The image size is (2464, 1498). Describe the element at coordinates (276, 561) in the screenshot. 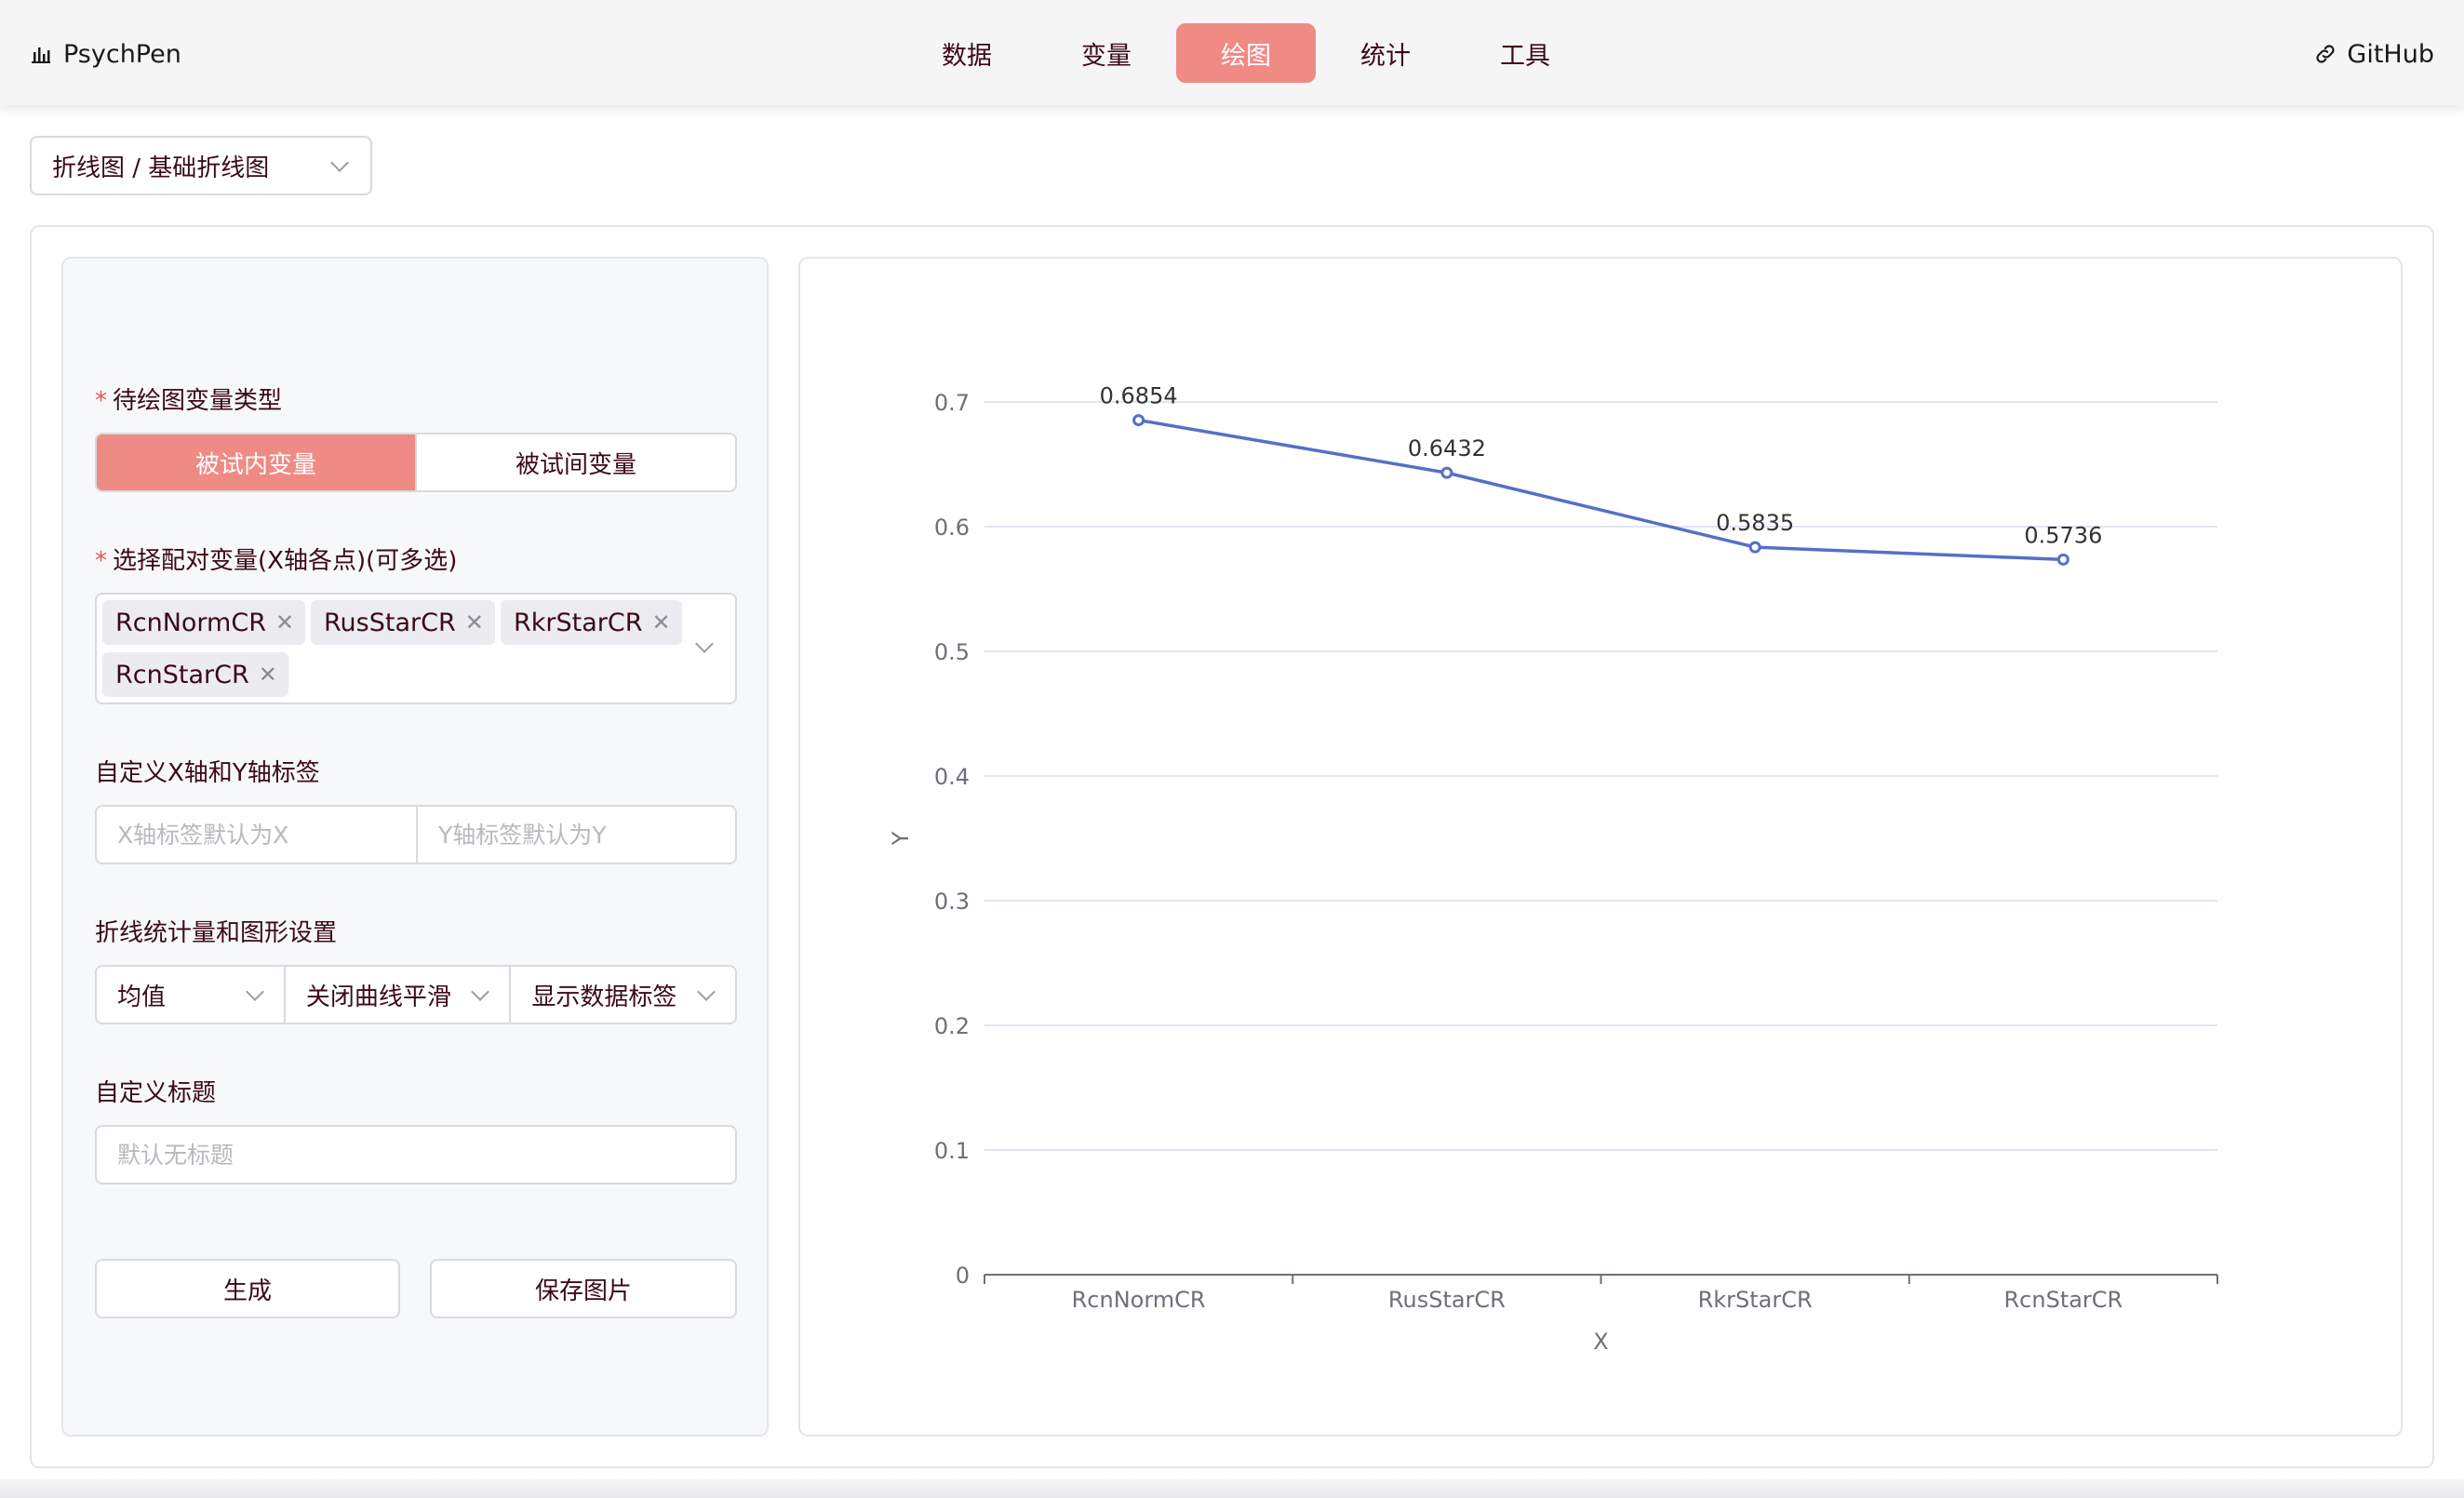

I see `paired-vars-label: * 选择配对变量(X轴各点)(可多选)` at that location.